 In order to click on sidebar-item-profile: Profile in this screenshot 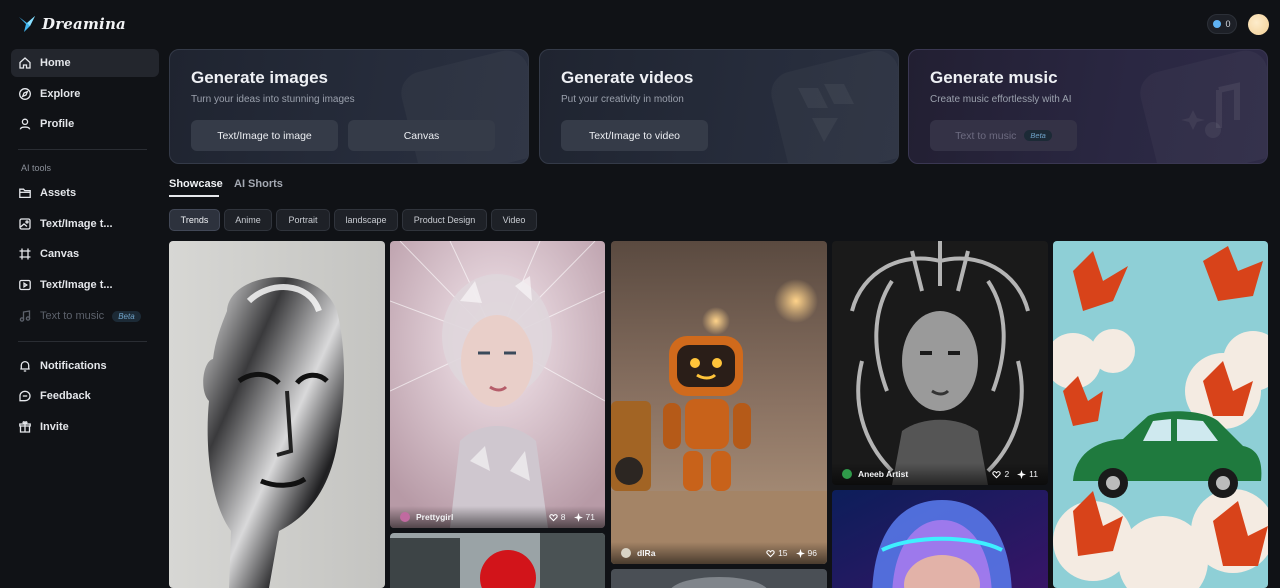, I will do `click(85, 124)`.